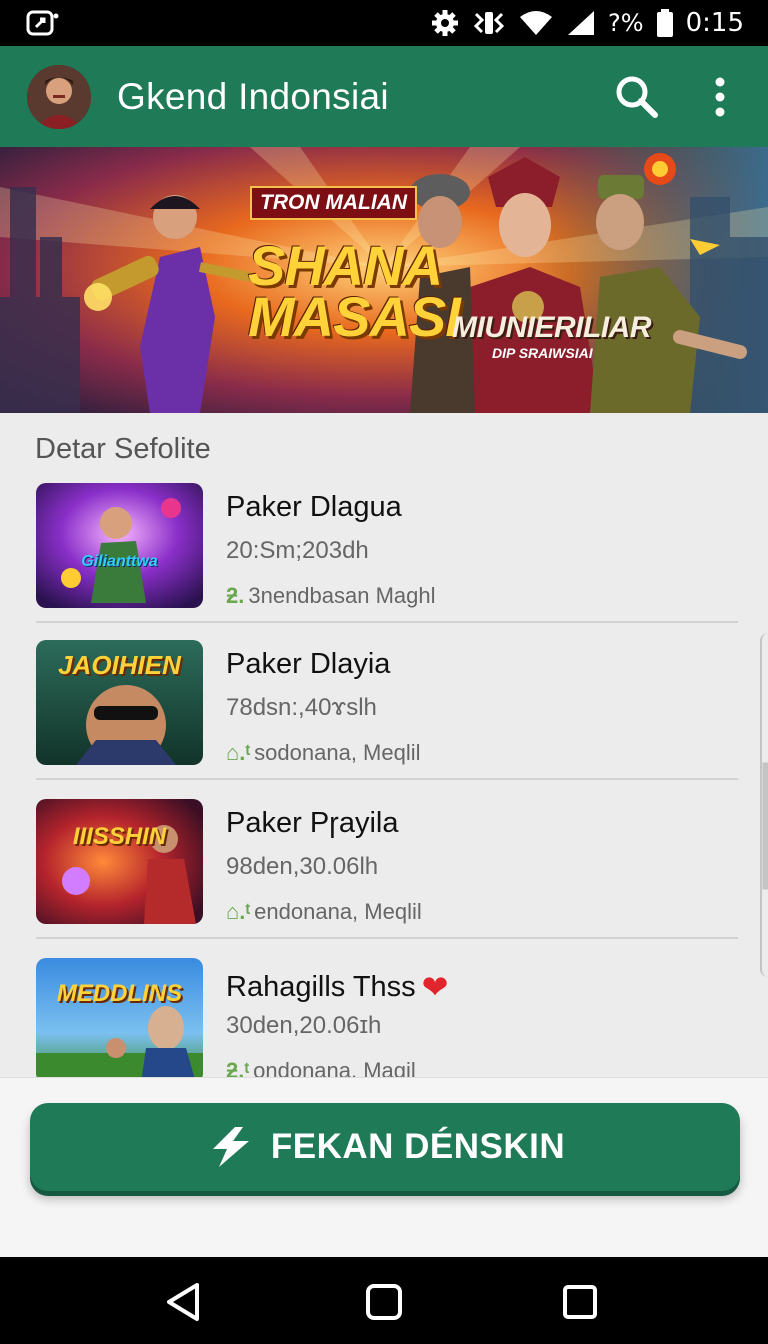 This screenshot has height=1344, width=768. What do you see at coordinates (253, 96) in the screenshot?
I see `app-title: Gkend Indonsiai` at bounding box center [253, 96].